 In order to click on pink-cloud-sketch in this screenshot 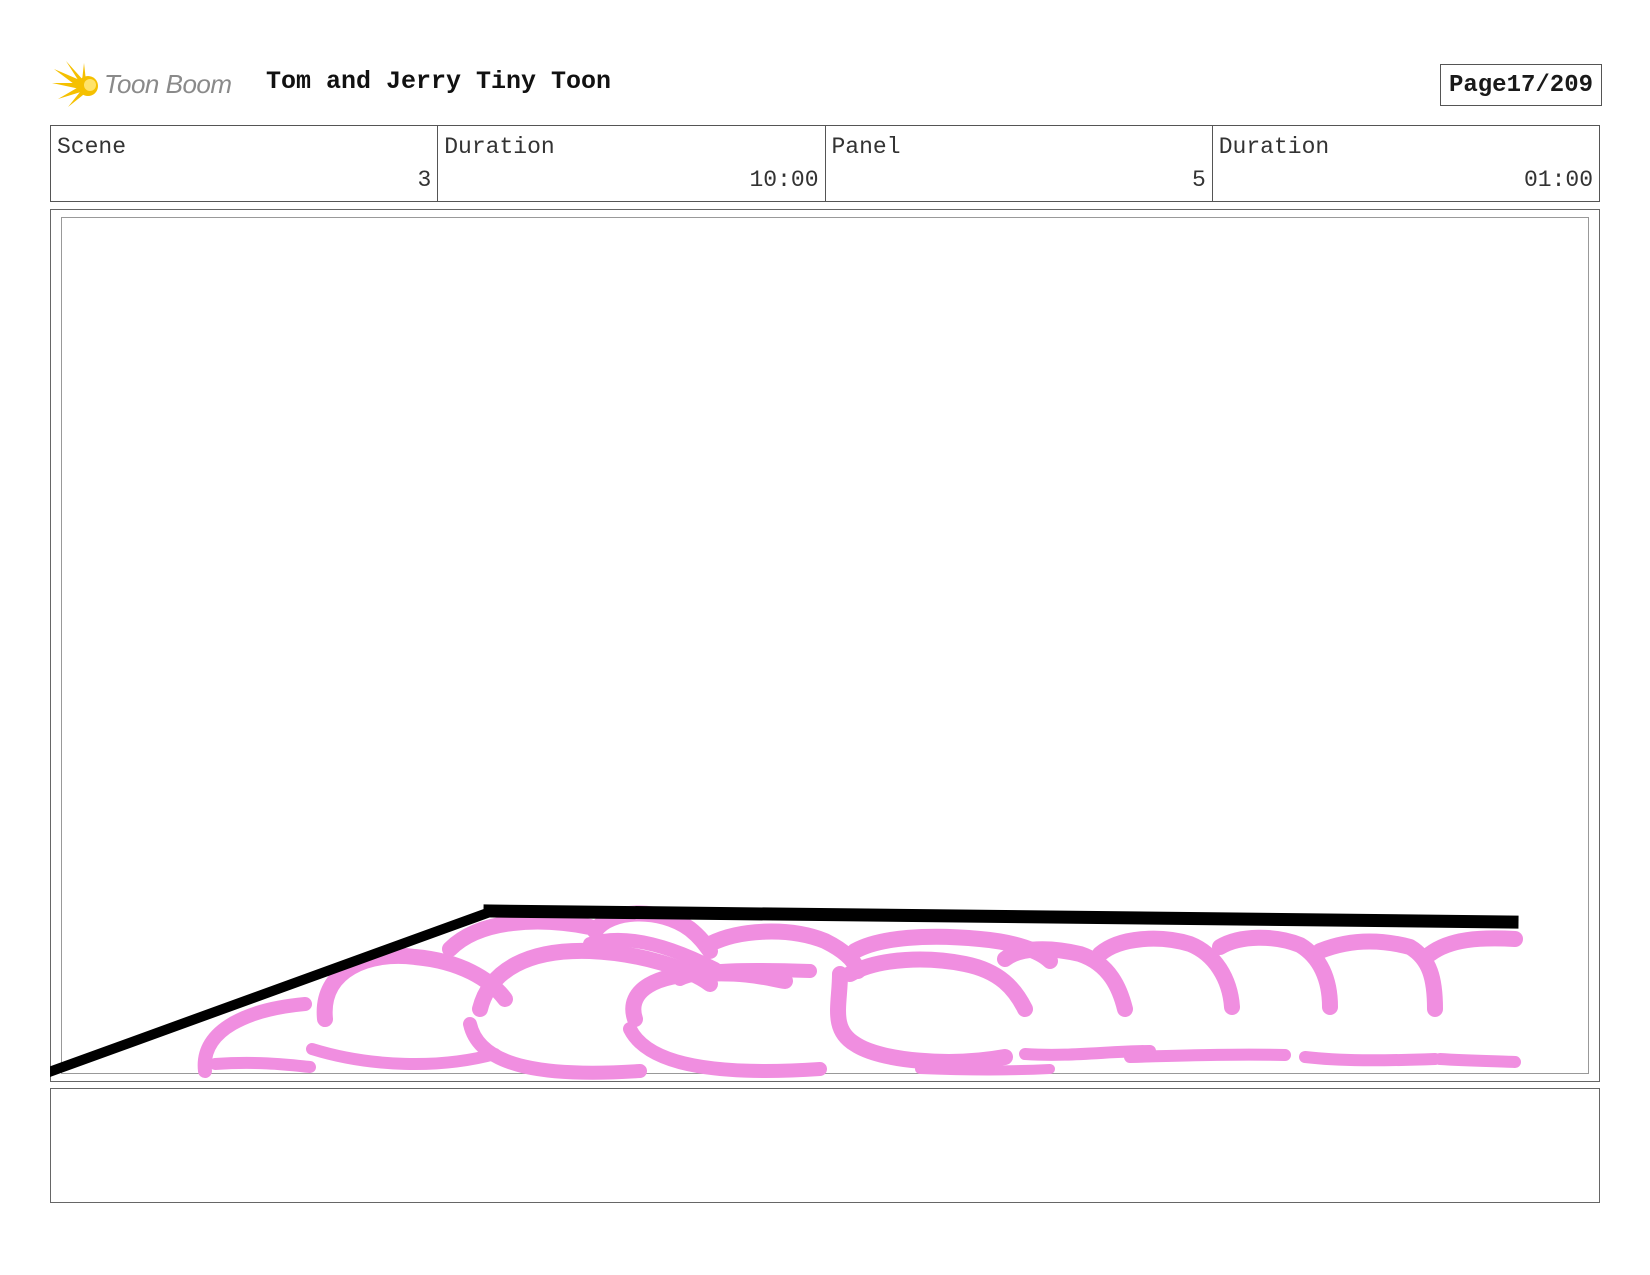, I will do `click(860, 992)`.